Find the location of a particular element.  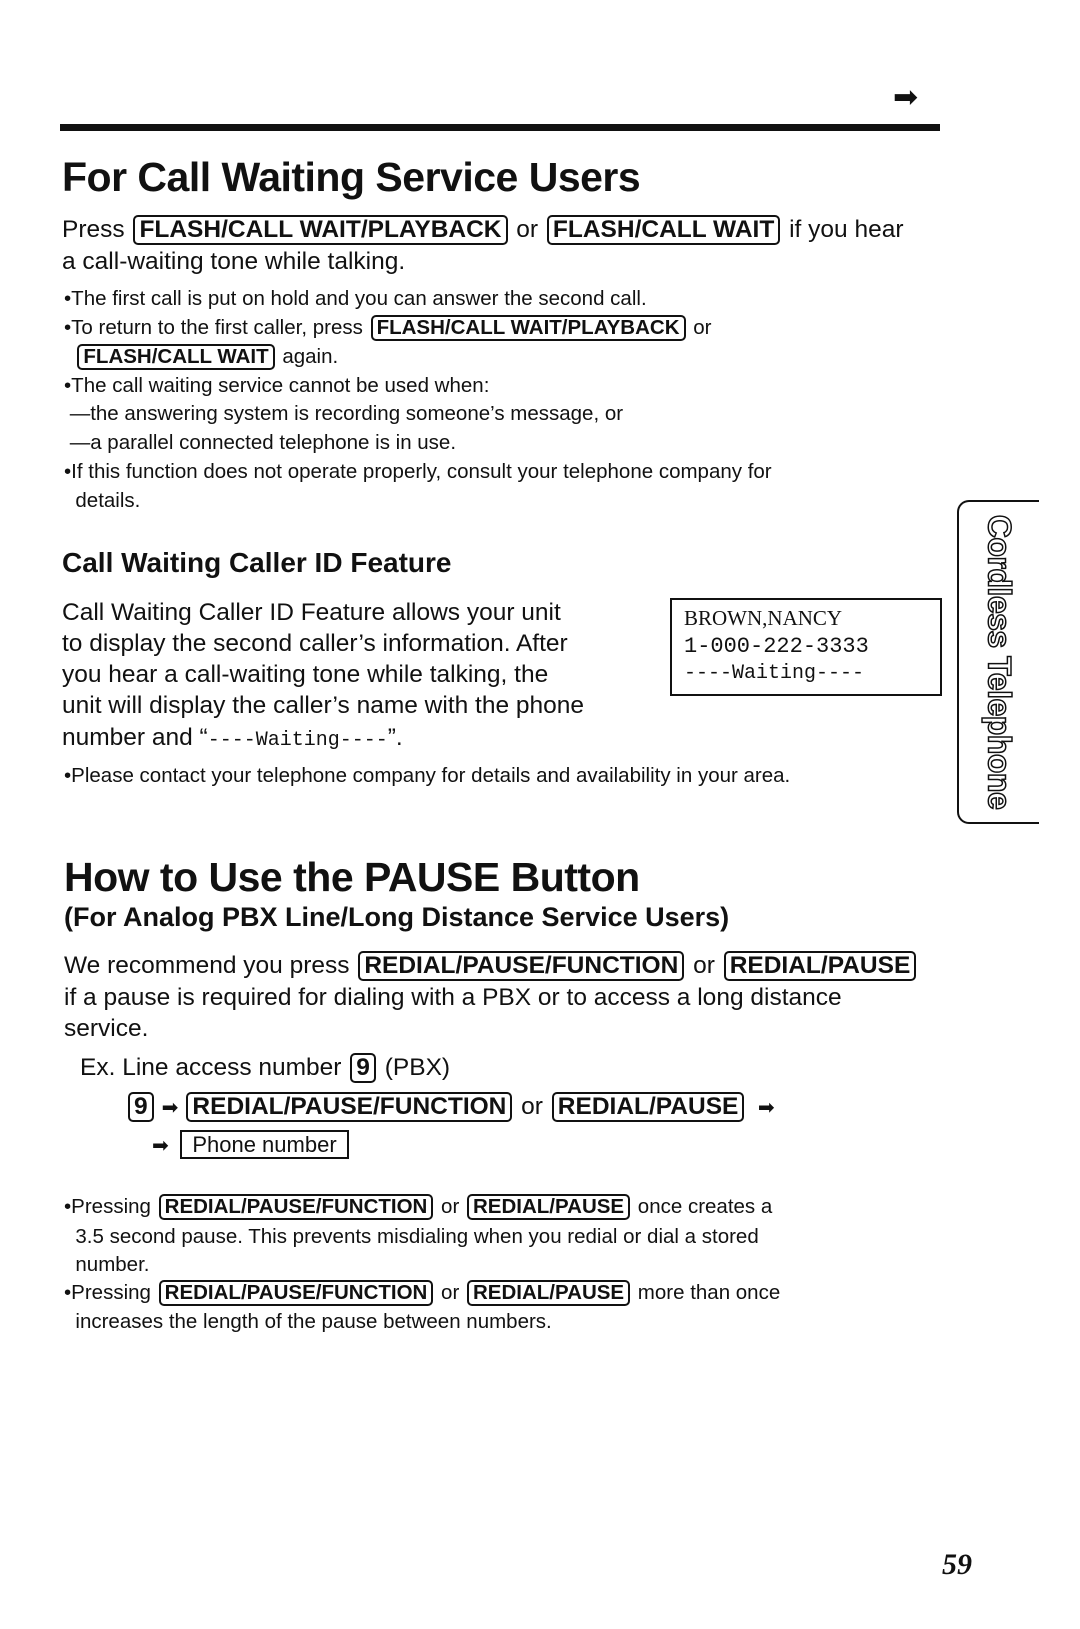

text: (PBX) is located at coordinates (414, 1067).